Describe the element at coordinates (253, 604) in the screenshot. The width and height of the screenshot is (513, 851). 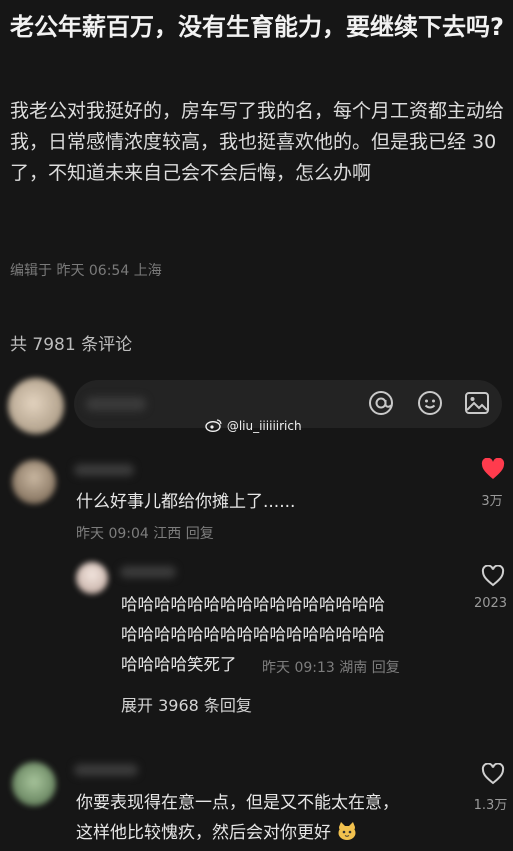
I see `reply-text-line-1: 哈哈哈哈哈哈哈哈哈哈哈哈哈哈哈哈` at that location.